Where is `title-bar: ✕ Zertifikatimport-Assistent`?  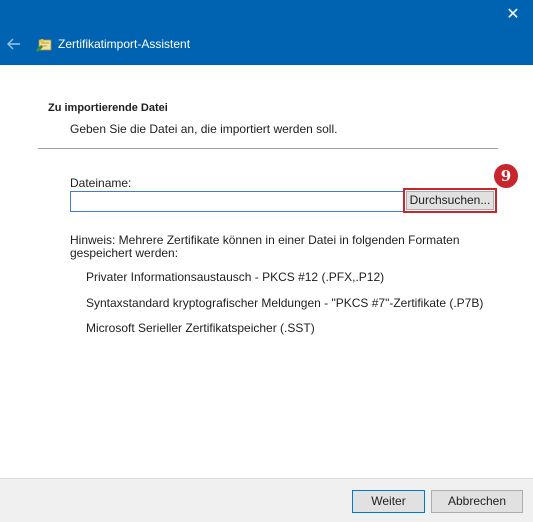 title-bar: ✕ Zertifikatimport-Assistent is located at coordinates (266, 32).